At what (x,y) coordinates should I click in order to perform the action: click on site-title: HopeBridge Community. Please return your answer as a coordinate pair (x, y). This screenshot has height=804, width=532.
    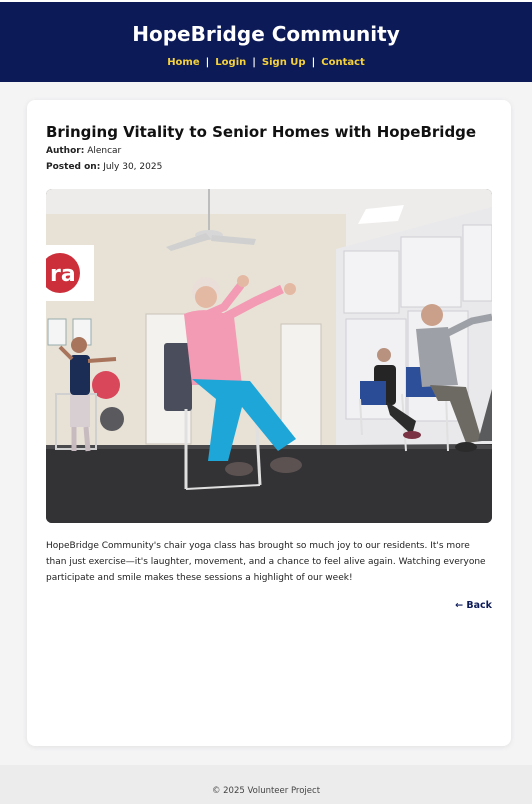
    Looking at the image, I should click on (266, 34).